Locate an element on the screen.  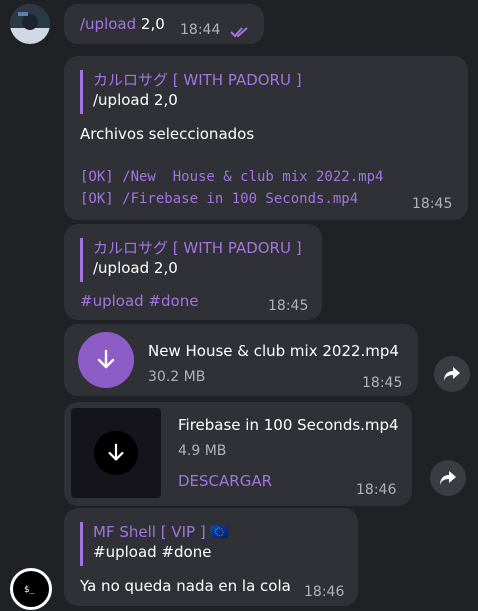
command-link: /upload is located at coordinates (108, 24).